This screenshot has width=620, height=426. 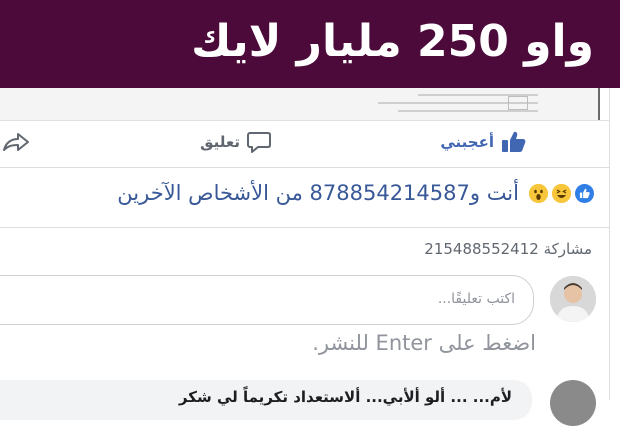 I want to click on comment-input, so click(x=365, y=299).